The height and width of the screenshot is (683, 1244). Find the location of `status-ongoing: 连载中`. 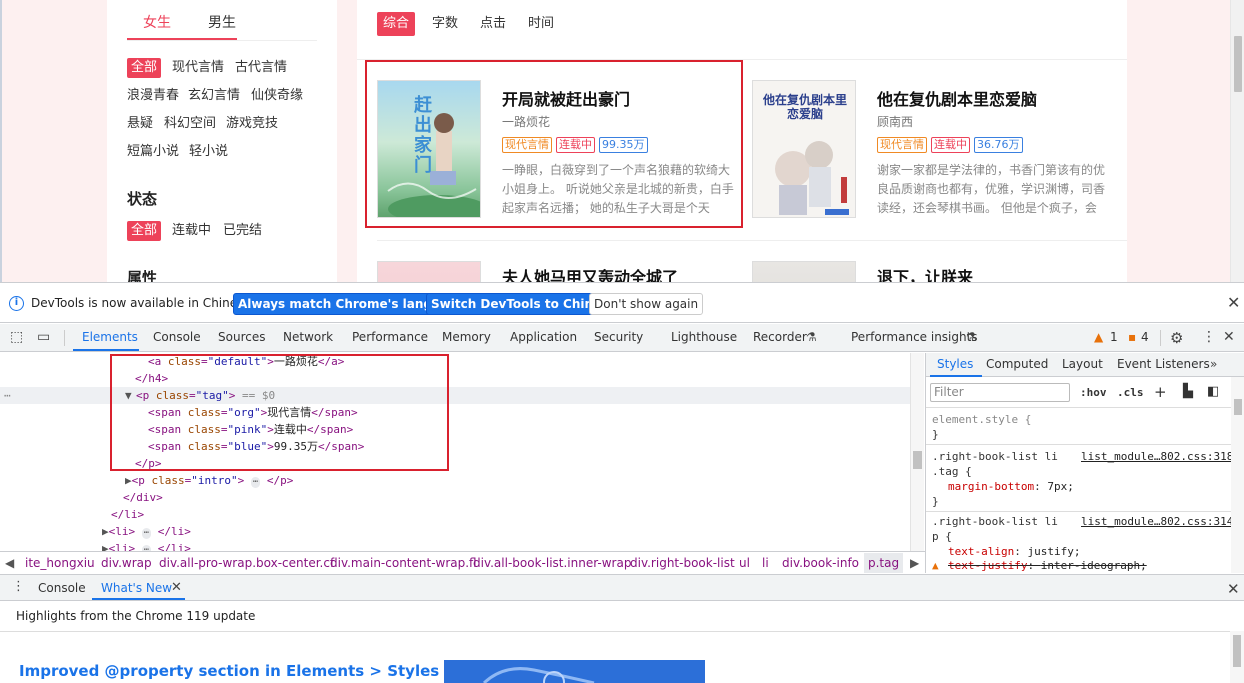

status-ongoing: 连载中 is located at coordinates (191, 231).